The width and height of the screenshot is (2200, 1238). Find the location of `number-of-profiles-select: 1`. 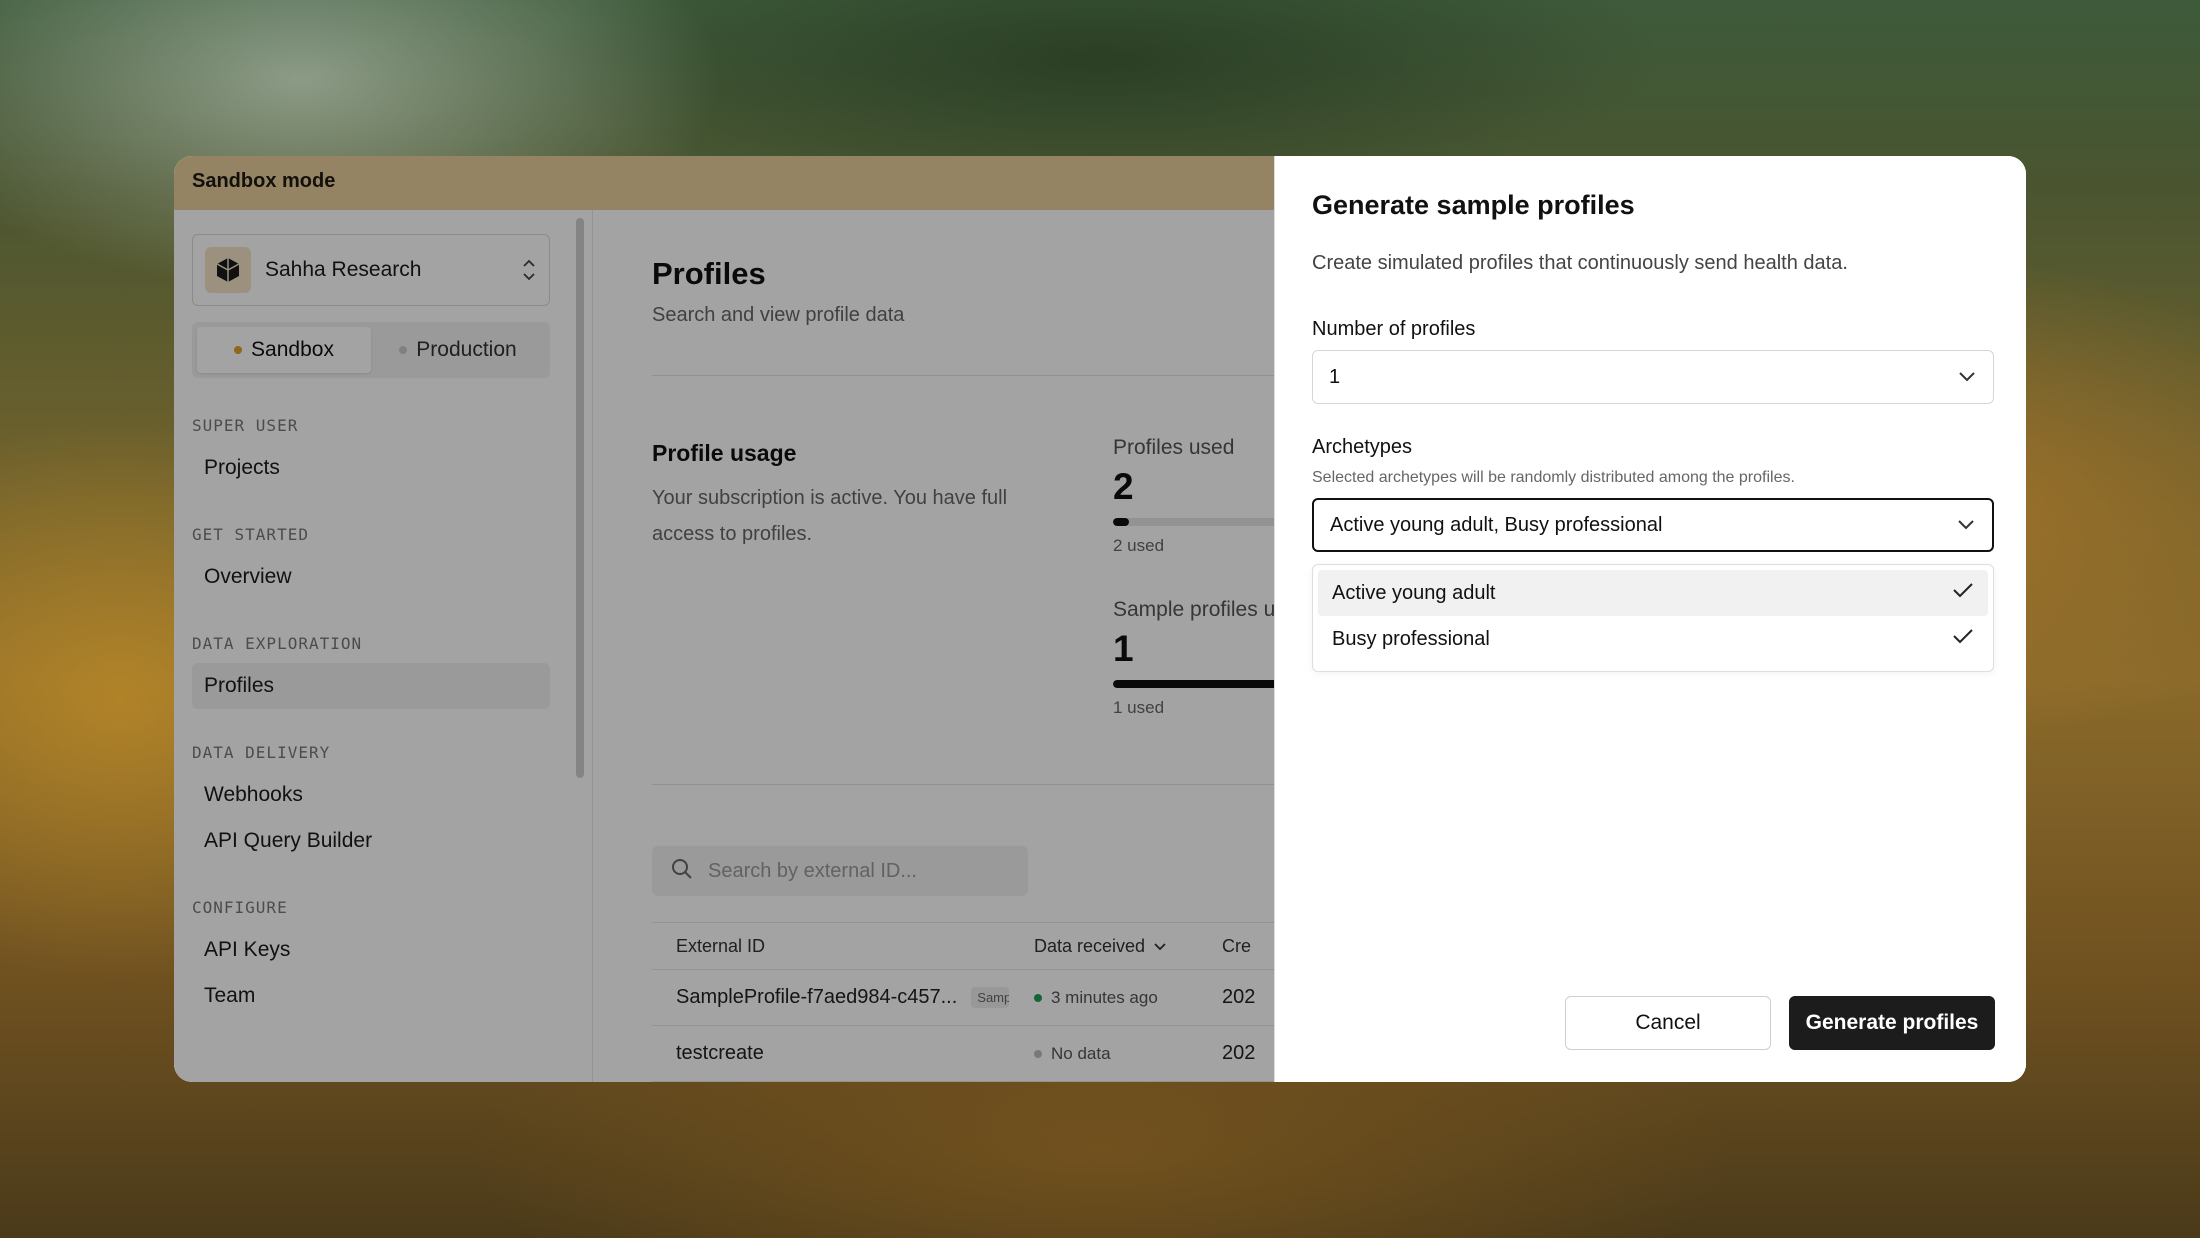

number-of-profiles-select: 1 is located at coordinates (1653, 377).